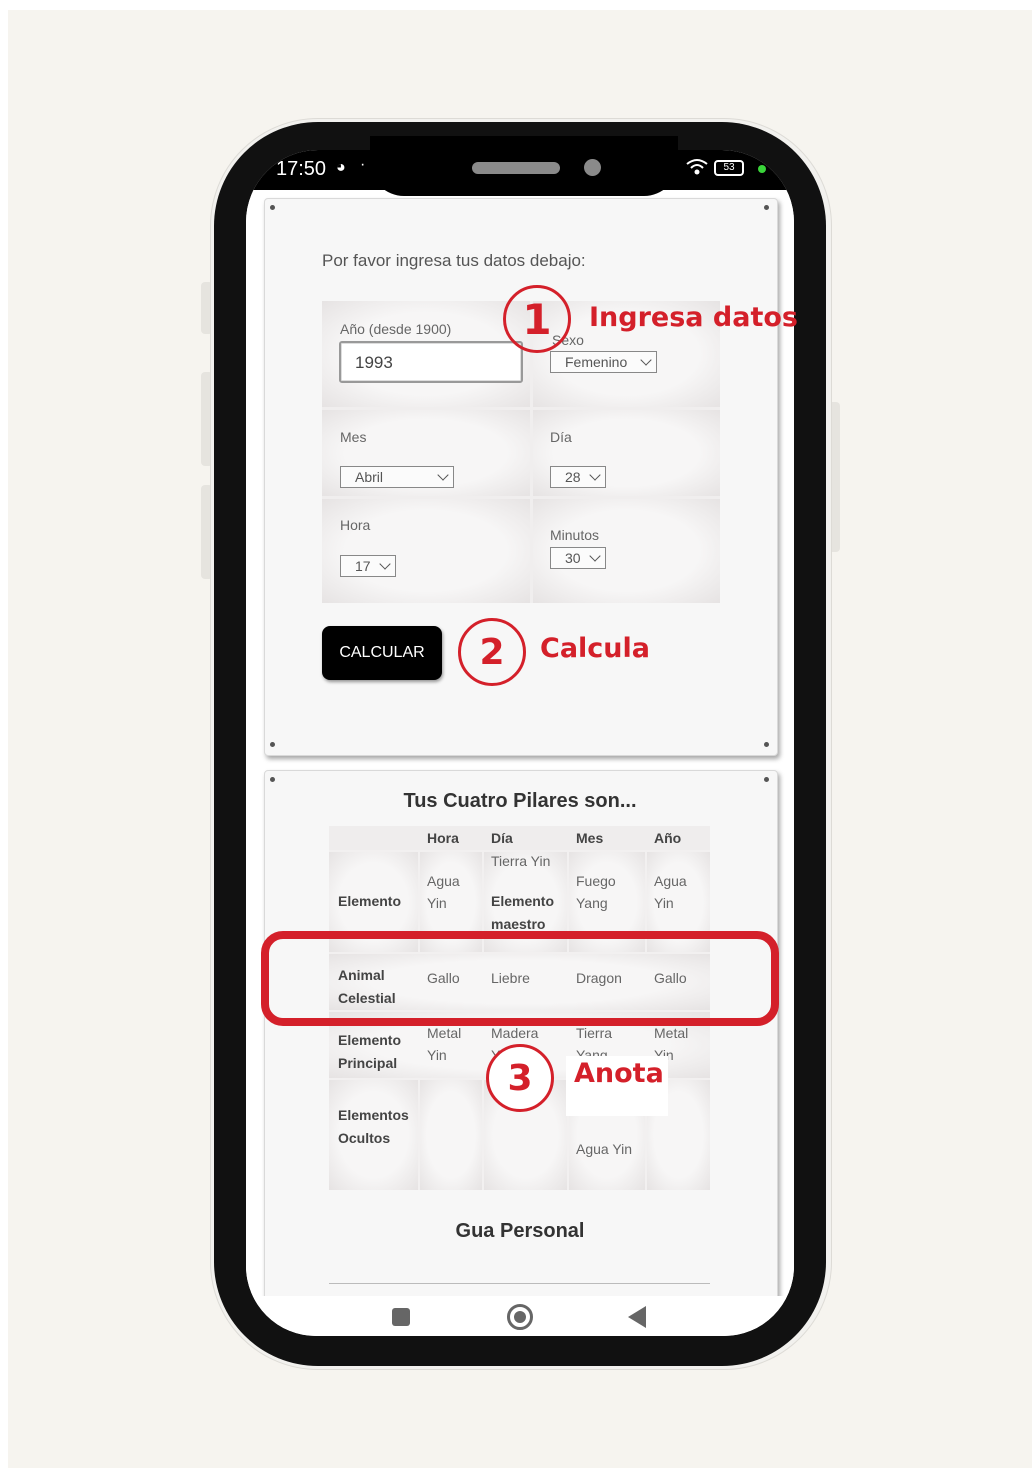  What do you see at coordinates (382, 653) in the screenshot?
I see `calcular-button: CALCULAR` at bounding box center [382, 653].